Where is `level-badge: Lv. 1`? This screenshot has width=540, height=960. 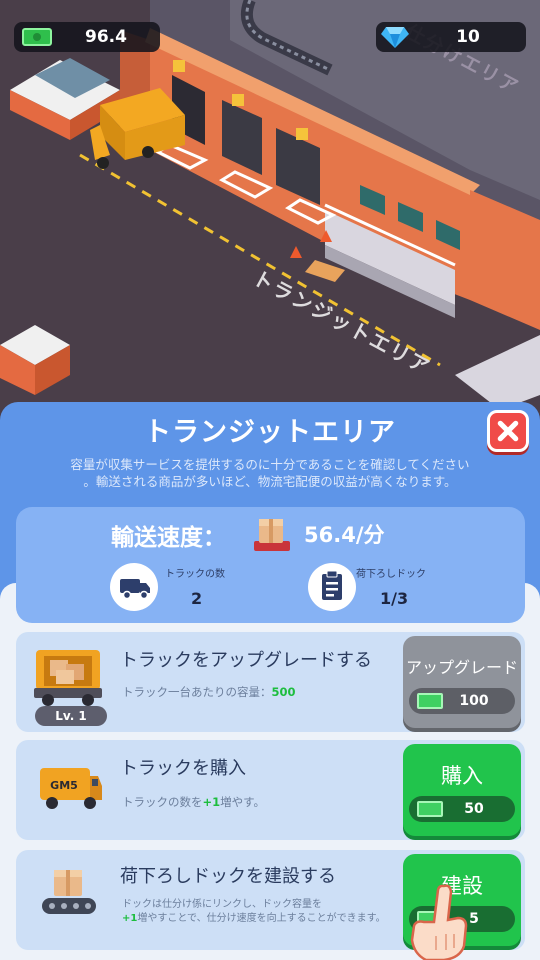 level-badge: Lv. 1 is located at coordinates (71, 716).